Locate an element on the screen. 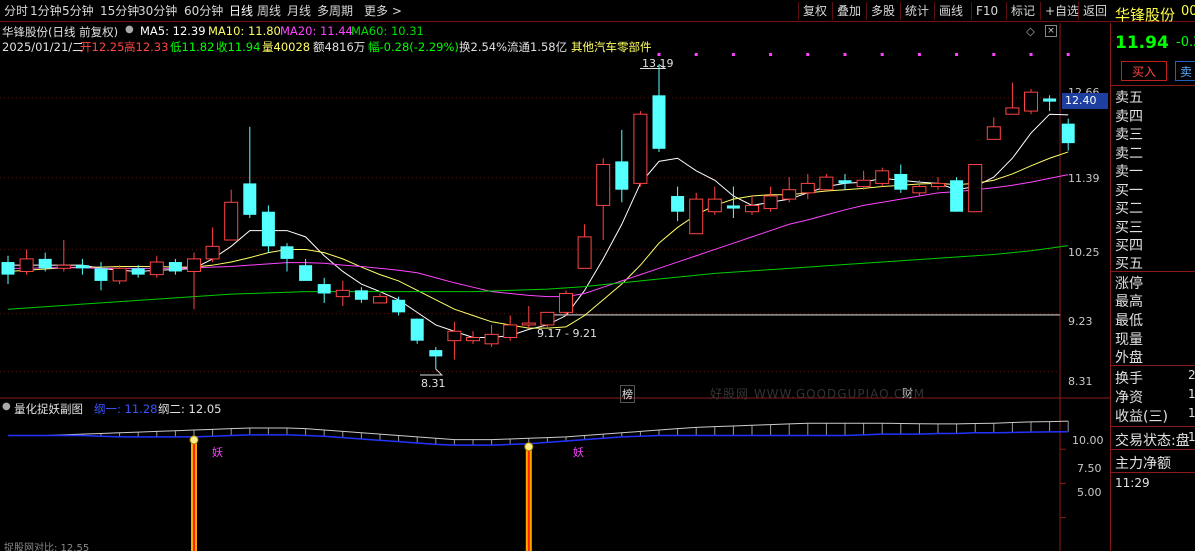 The height and width of the screenshot is (551, 1195). sidebar-divider is located at coordinates (1153, 472).